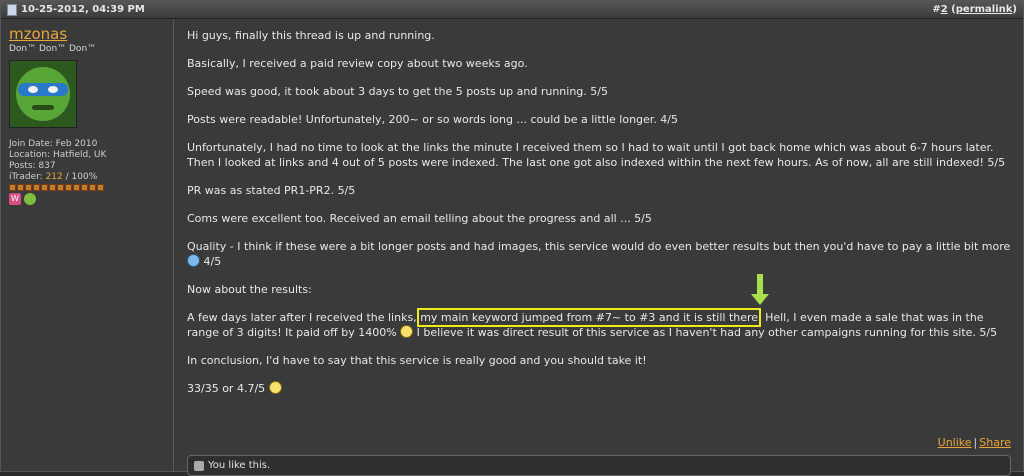 This screenshot has height=476, width=1024. What do you see at coordinates (58, 155) in the screenshot?
I see `location: Location: Hatfield, UK` at bounding box center [58, 155].